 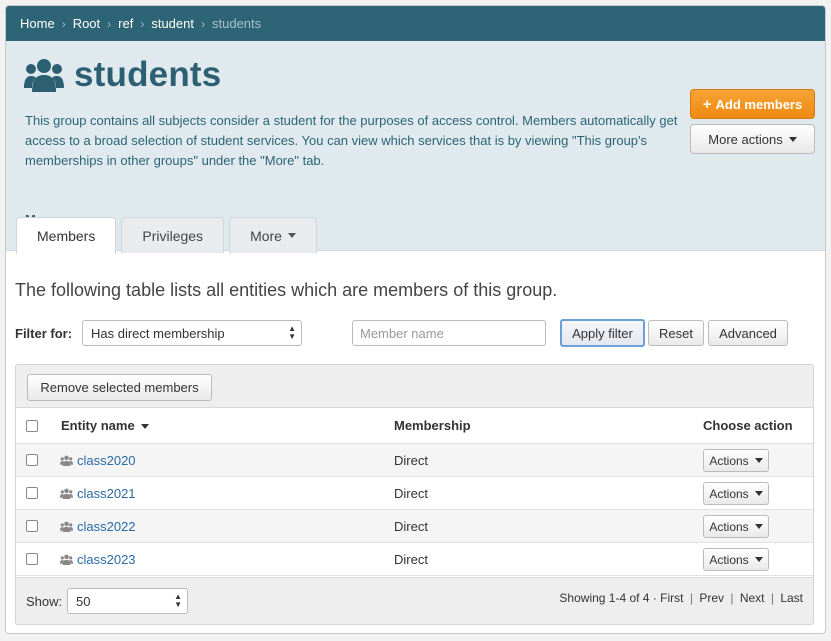 I want to click on entity-name: class2020, so click(x=106, y=460).